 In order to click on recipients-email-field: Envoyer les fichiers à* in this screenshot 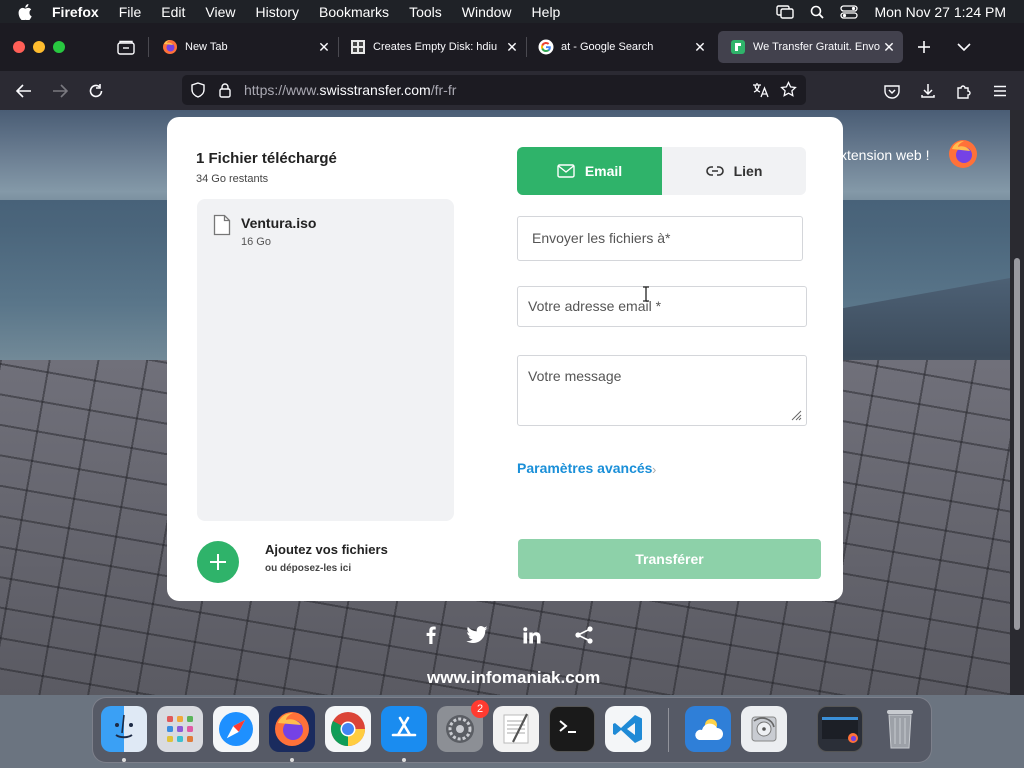, I will do `click(660, 238)`.